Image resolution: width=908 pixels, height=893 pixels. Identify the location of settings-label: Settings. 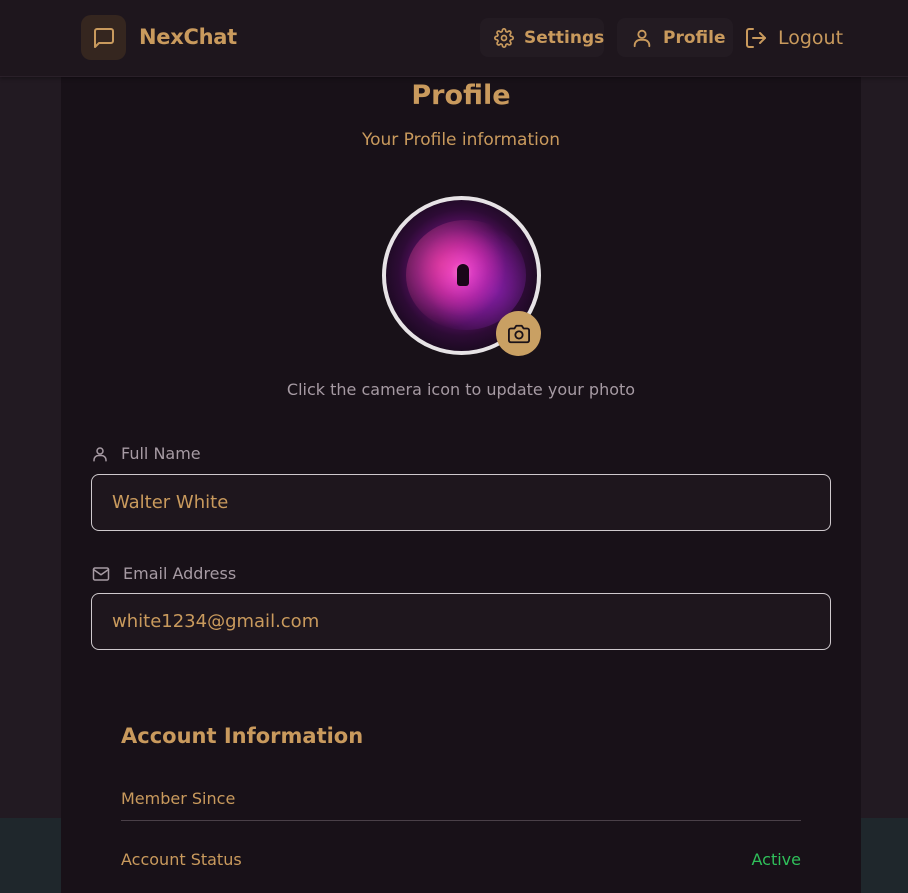
(564, 37).